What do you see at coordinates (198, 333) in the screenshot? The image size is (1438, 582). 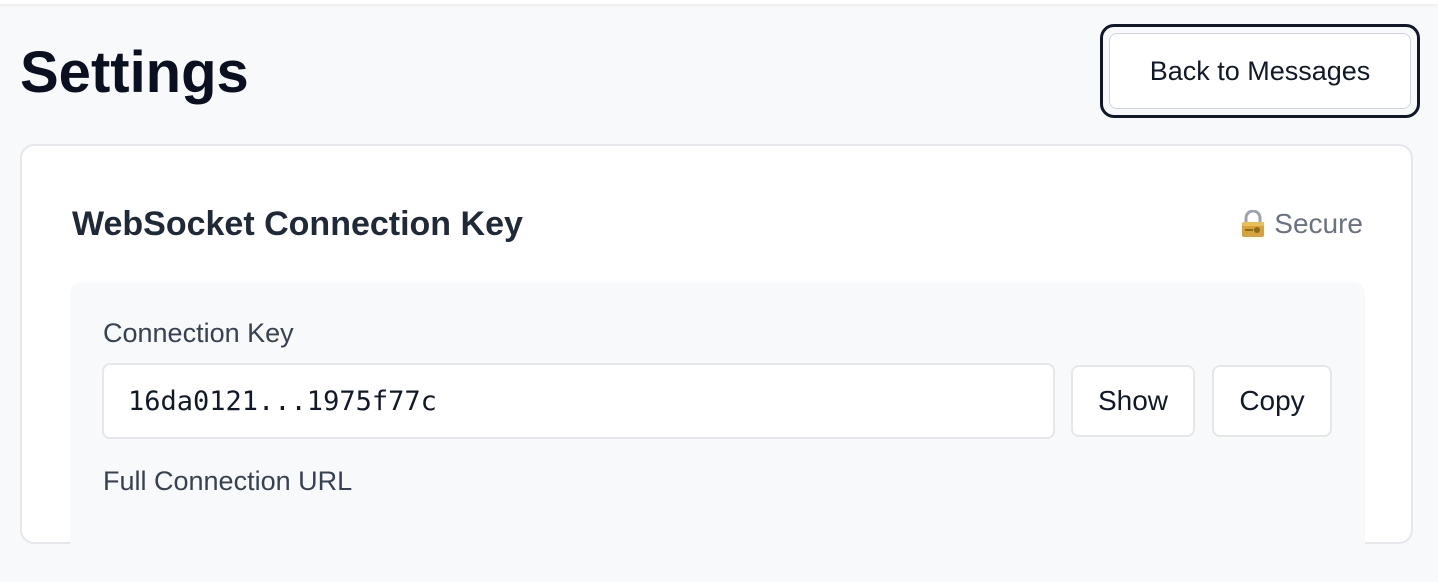 I see `connection-key-label: Connection Key` at bounding box center [198, 333].